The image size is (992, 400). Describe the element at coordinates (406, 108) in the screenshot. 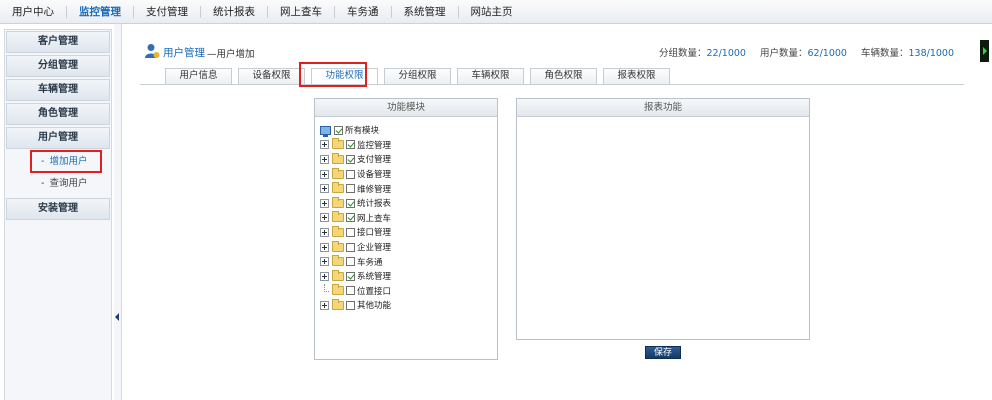

I see `function-module-header: 功能模块` at that location.